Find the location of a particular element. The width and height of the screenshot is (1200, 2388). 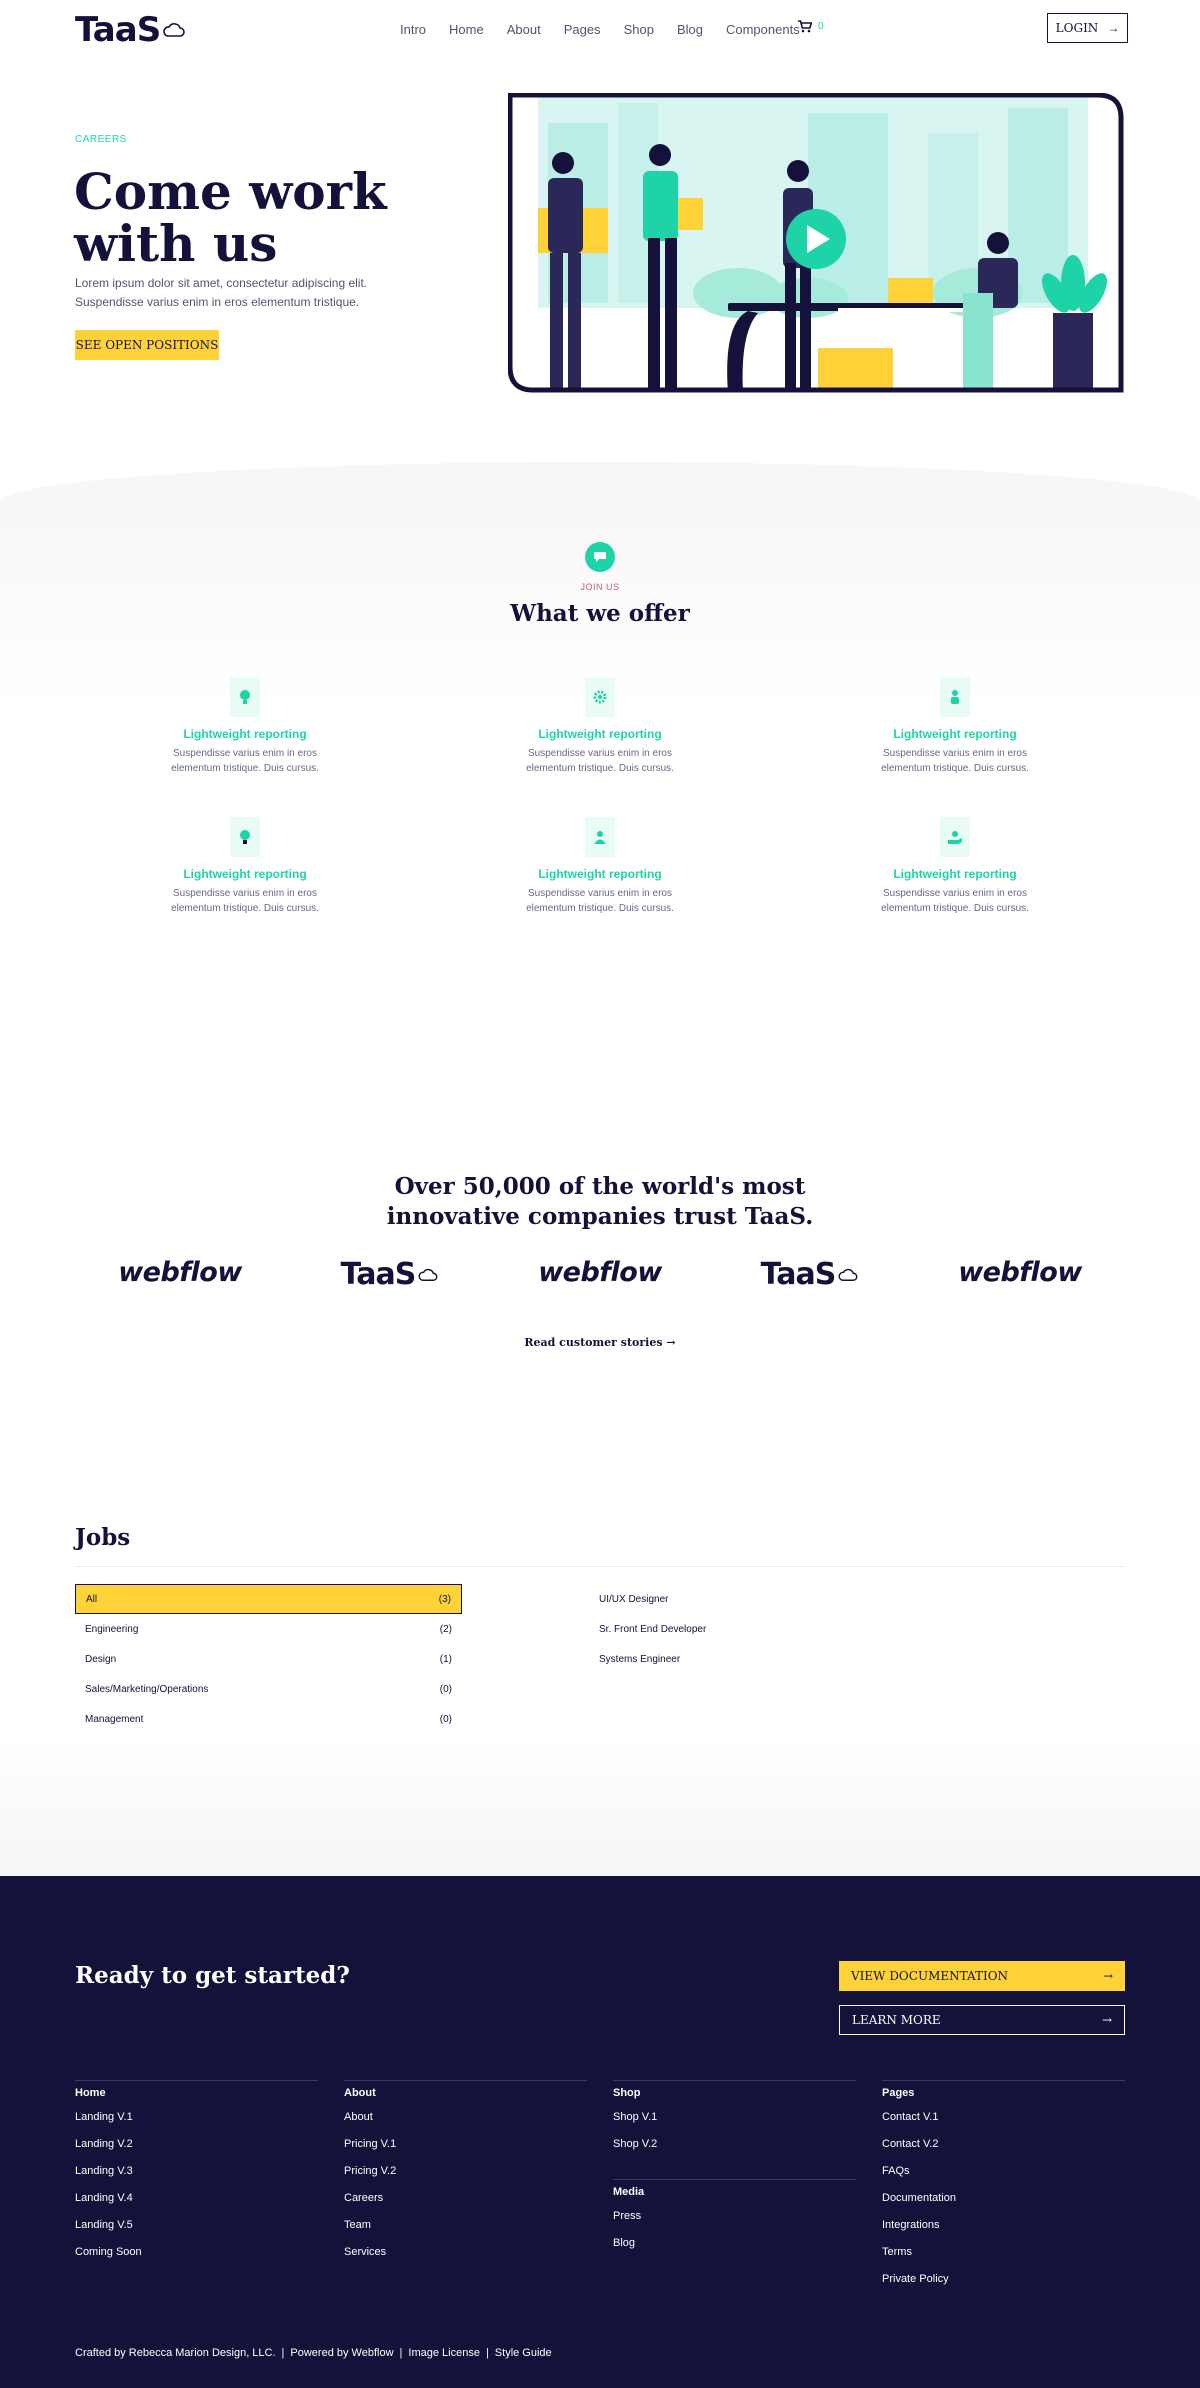

nav-components: Components is located at coordinates (763, 29).